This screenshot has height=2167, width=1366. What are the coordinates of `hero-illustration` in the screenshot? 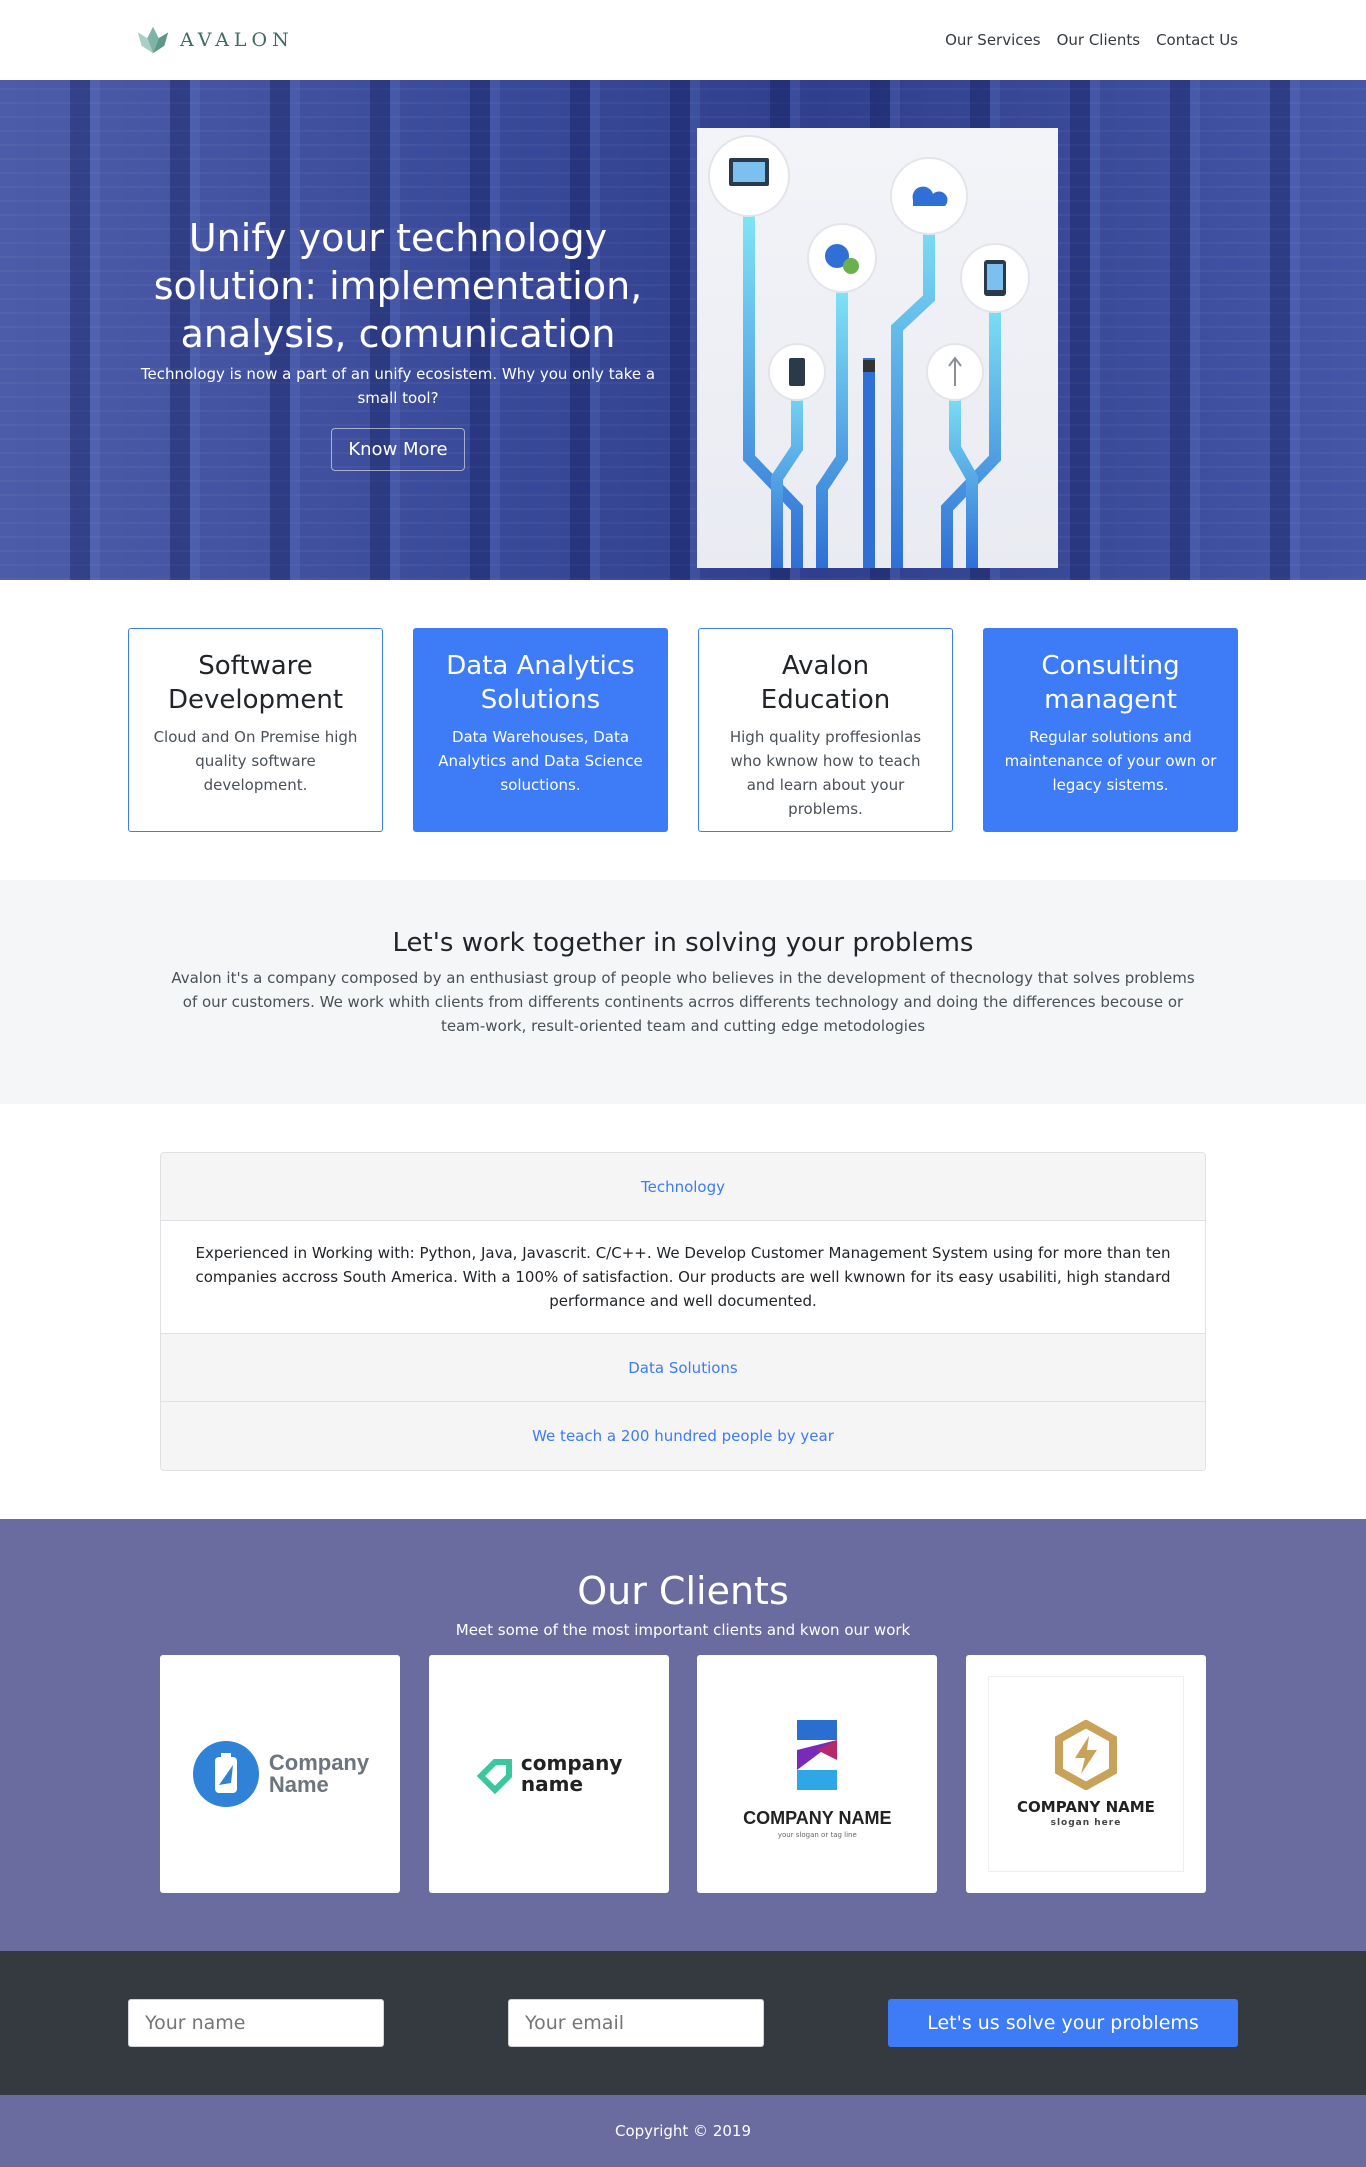 It's located at (877, 351).